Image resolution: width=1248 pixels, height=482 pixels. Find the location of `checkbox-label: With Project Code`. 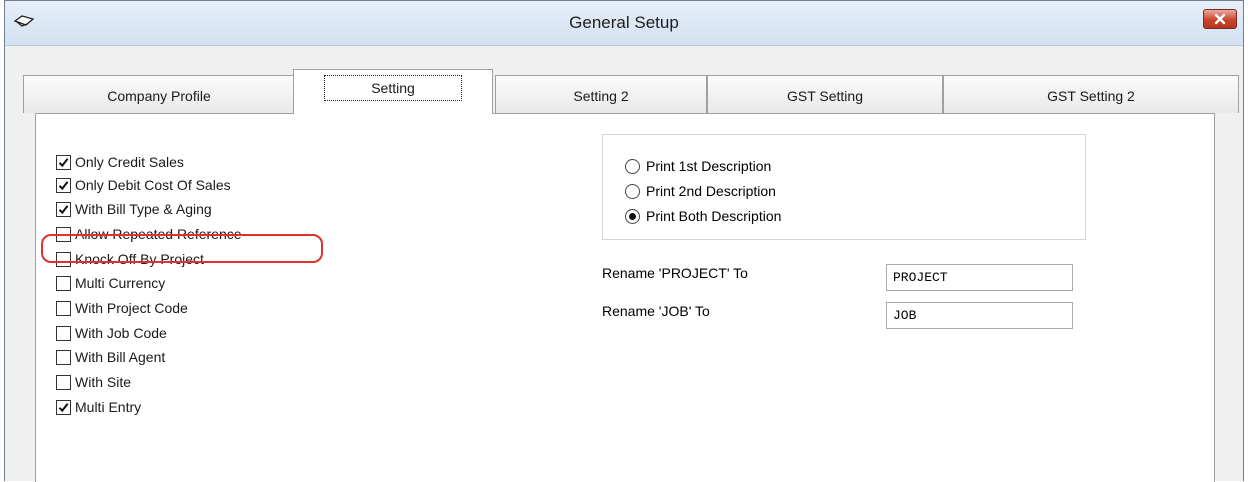

checkbox-label: With Project Code is located at coordinates (131, 308).